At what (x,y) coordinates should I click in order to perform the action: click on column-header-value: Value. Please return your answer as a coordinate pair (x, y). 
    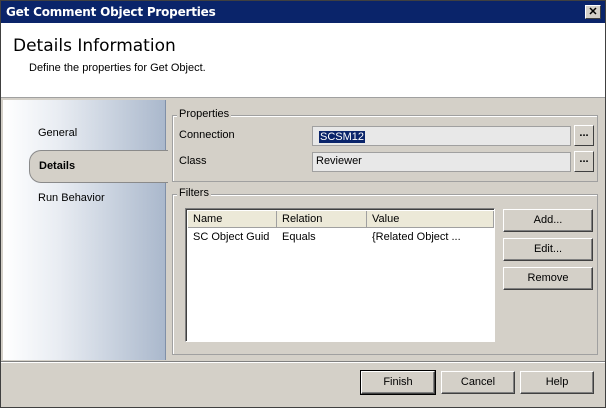
    Looking at the image, I should click on (430, 219).